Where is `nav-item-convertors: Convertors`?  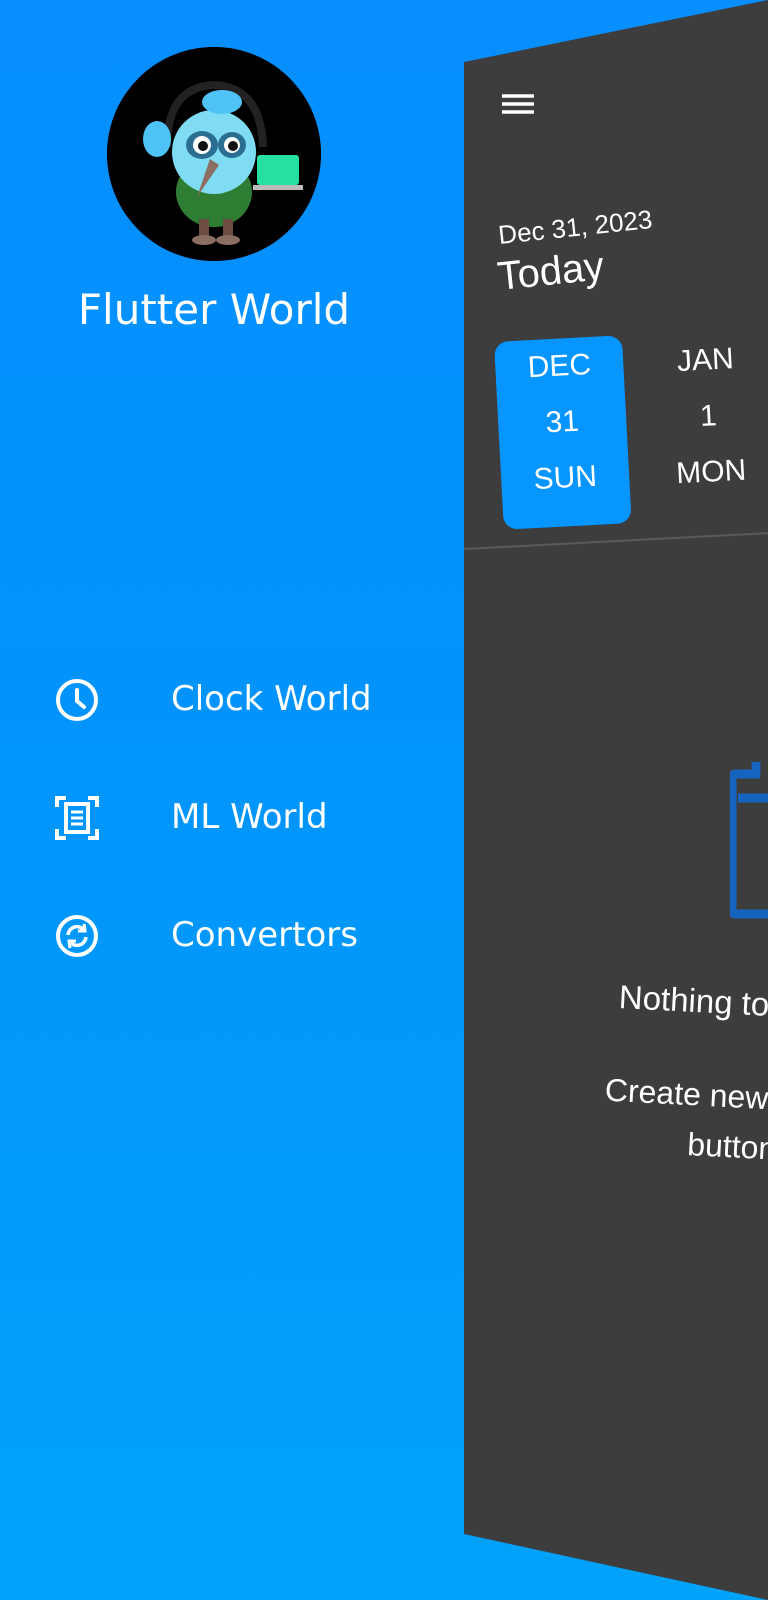
nav-item-convertors: Convertors is located at coordinates (215, 933).